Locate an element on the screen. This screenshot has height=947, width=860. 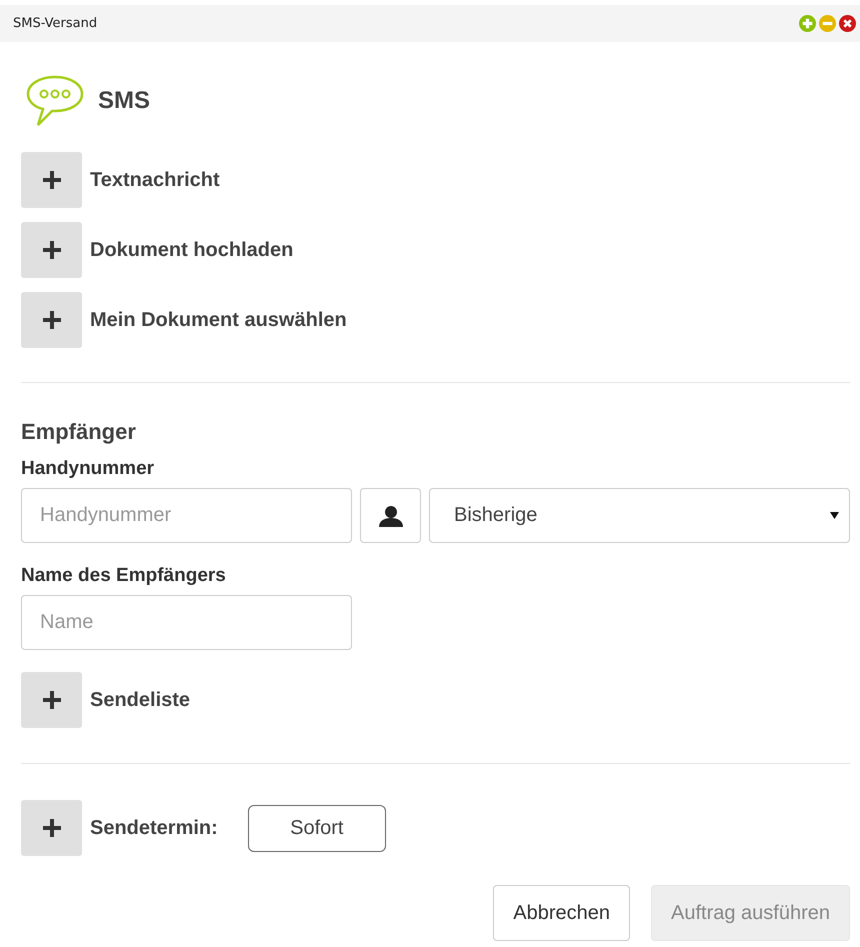
field-label: Name des Empfängers is located at coordinates (124, 576).